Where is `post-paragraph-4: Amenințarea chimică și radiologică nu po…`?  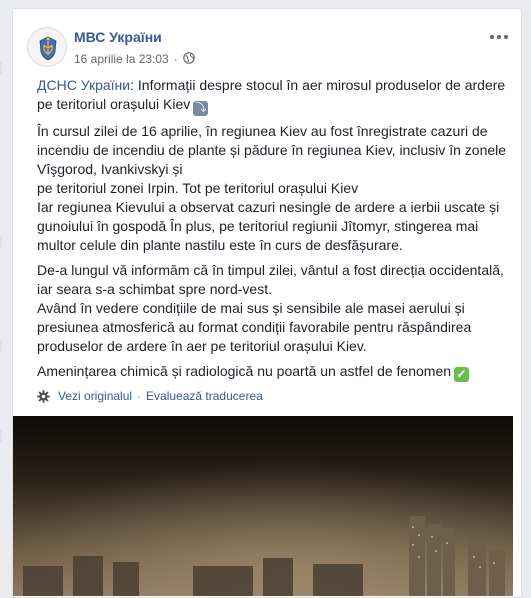
post-paragraph-4: Amenințarea chimică și radiologică nu po… is located at coordinates (274, 372).